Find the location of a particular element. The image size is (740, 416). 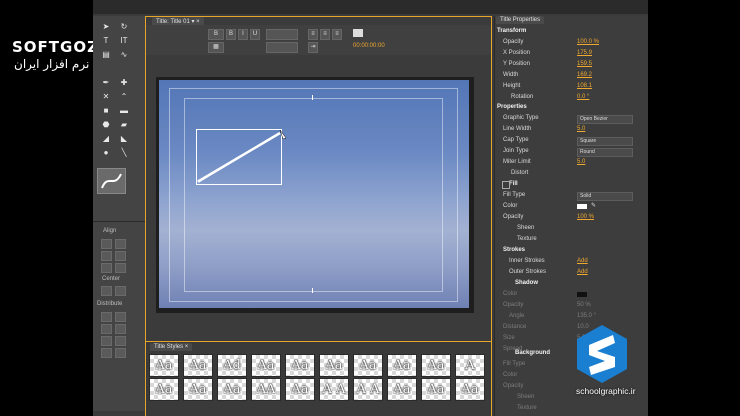

distribute-top-button is located at coordinates (120, 317).